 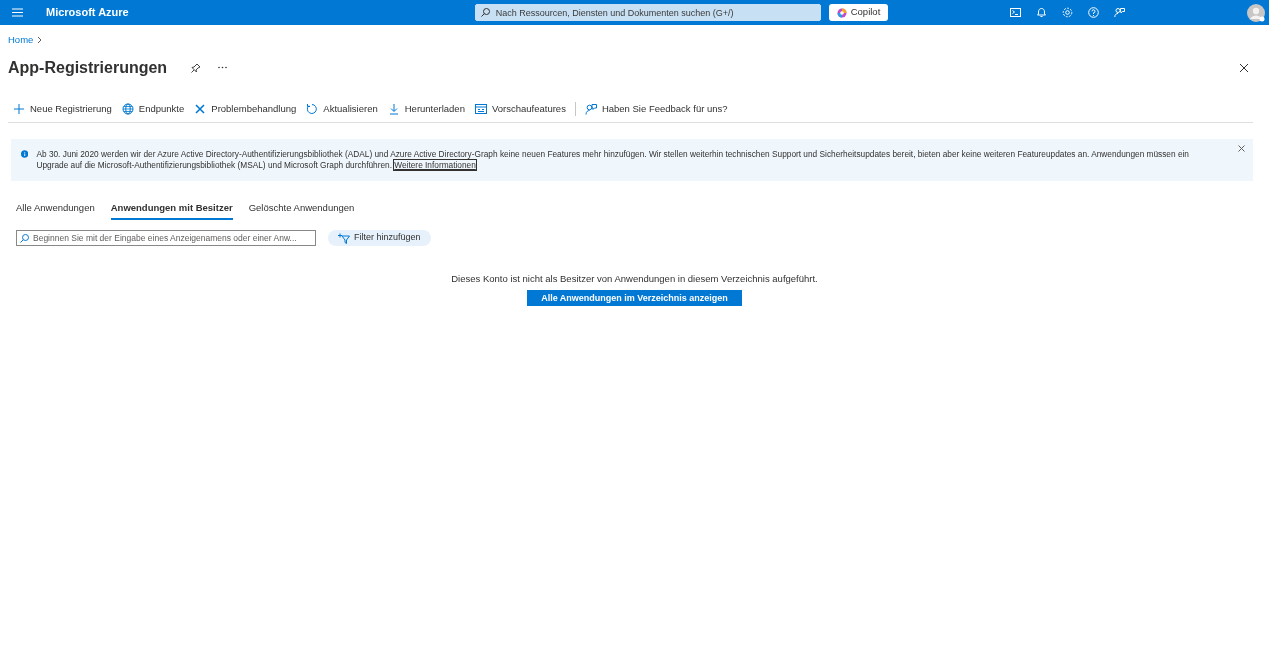 What do you see at coordinates (841, 12) in the screenshot?
I see `copilot-icon` at bounding box center [841, 12].